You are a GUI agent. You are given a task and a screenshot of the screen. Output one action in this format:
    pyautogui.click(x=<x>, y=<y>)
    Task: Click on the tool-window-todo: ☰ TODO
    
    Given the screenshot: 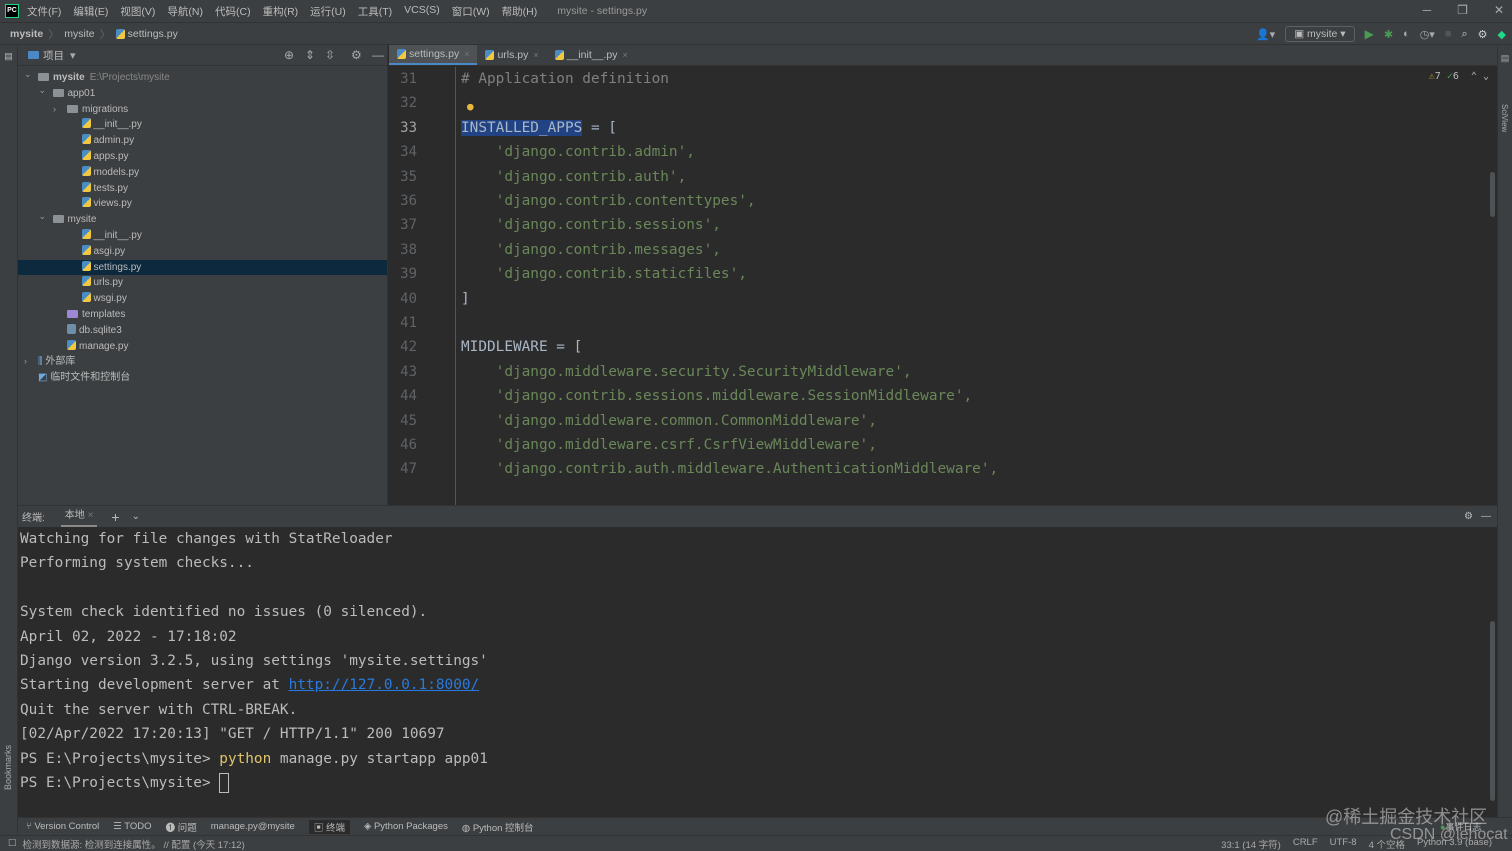 What is the action you would take?
    pyautogui.click(x=132, y=826)
    